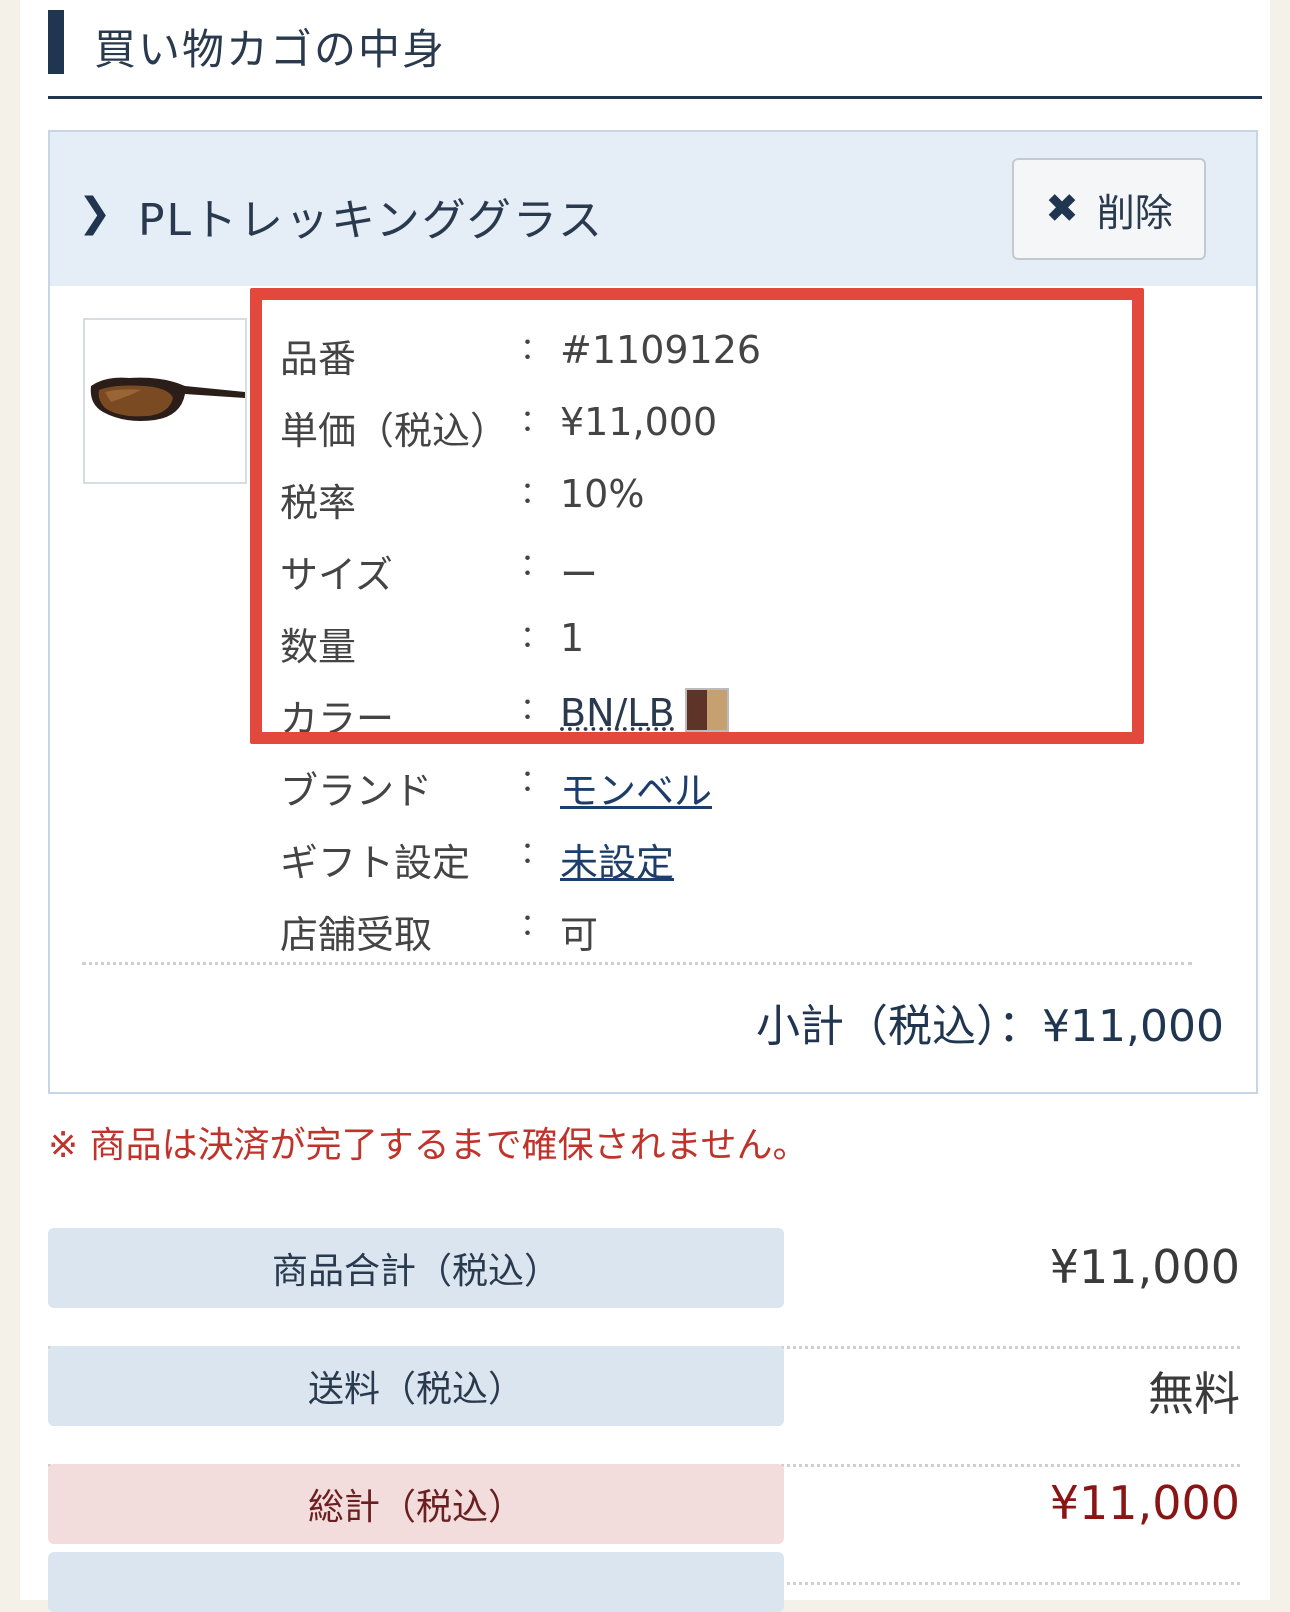 This screenshot has height=1612, width=1290. What do you see at coordinates (639, 422) in the screenshot?
I see `spec-value: ¥11,000` at bounding box center [639, 422].